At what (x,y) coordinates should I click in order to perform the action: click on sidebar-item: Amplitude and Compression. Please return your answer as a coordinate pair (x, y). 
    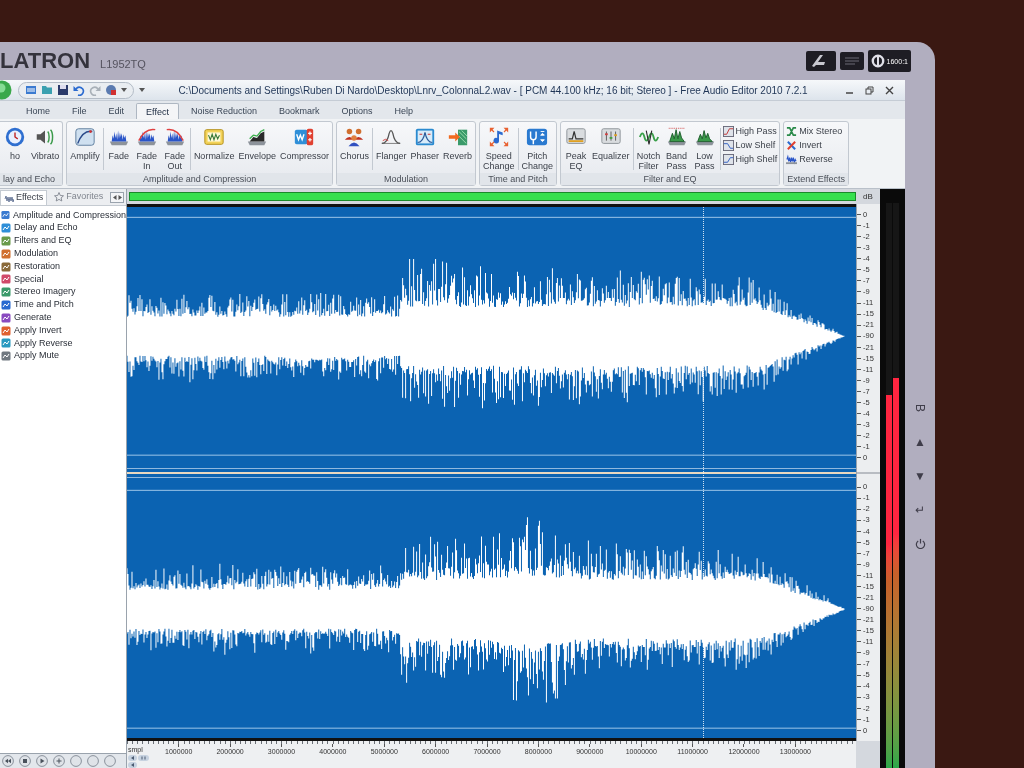
    Looking at the image, I should click on (63, 215).